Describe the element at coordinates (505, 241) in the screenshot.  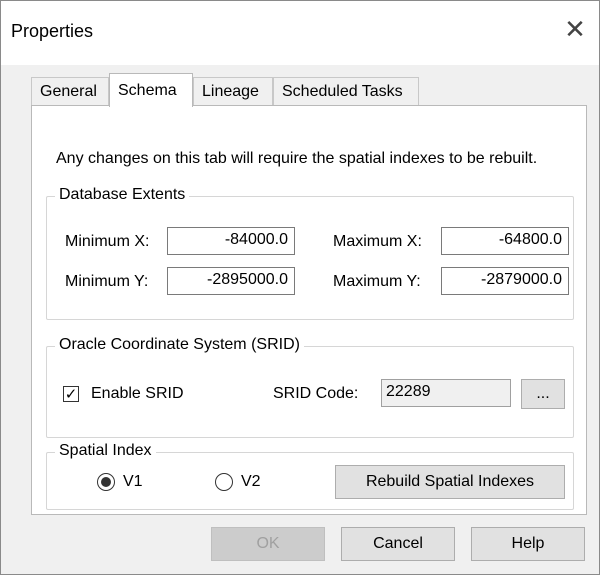
I see `max-x-field: -64800.0` at that location.